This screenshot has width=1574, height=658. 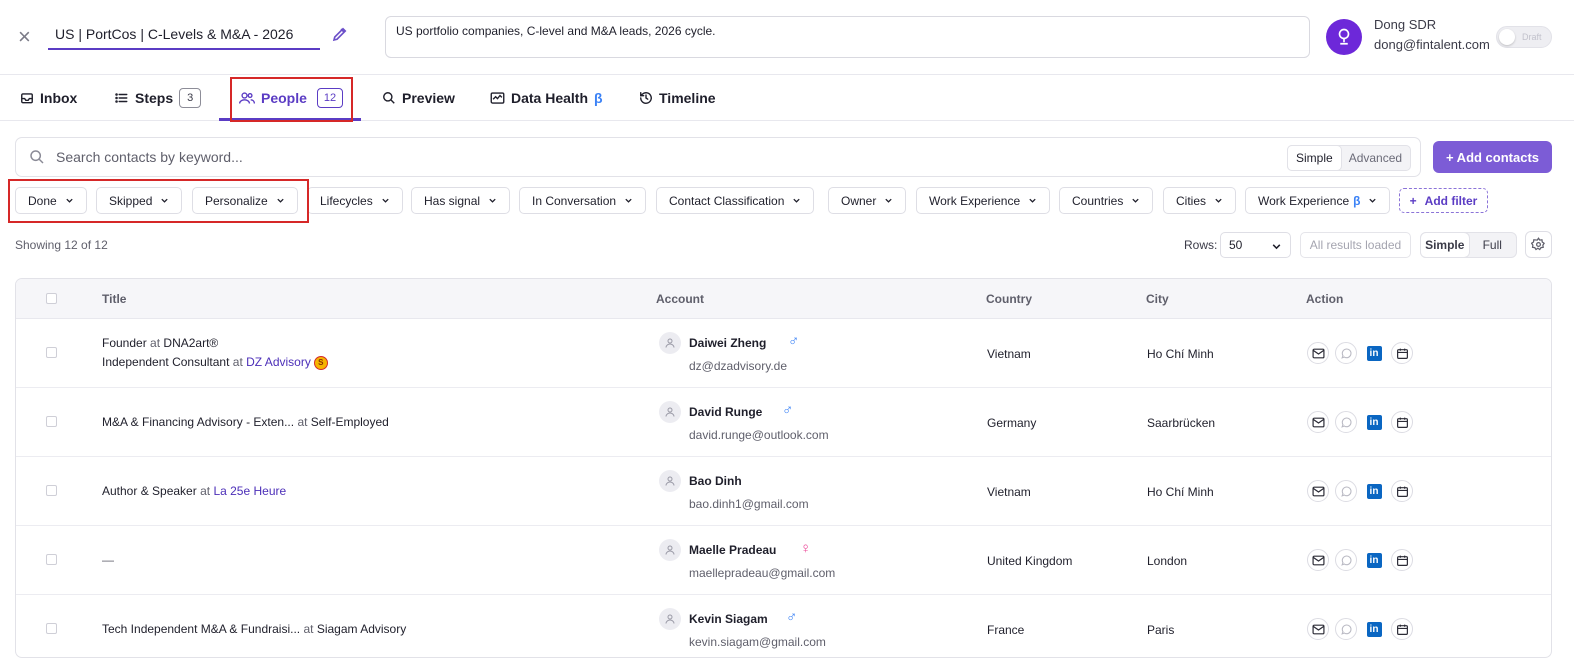 What do you see at coordinates (184, 35) in the screenshot?
I see `campaign-title-input: US | PortCos | C-Levels & M&A - 2026` at bounding box center [184, 35].